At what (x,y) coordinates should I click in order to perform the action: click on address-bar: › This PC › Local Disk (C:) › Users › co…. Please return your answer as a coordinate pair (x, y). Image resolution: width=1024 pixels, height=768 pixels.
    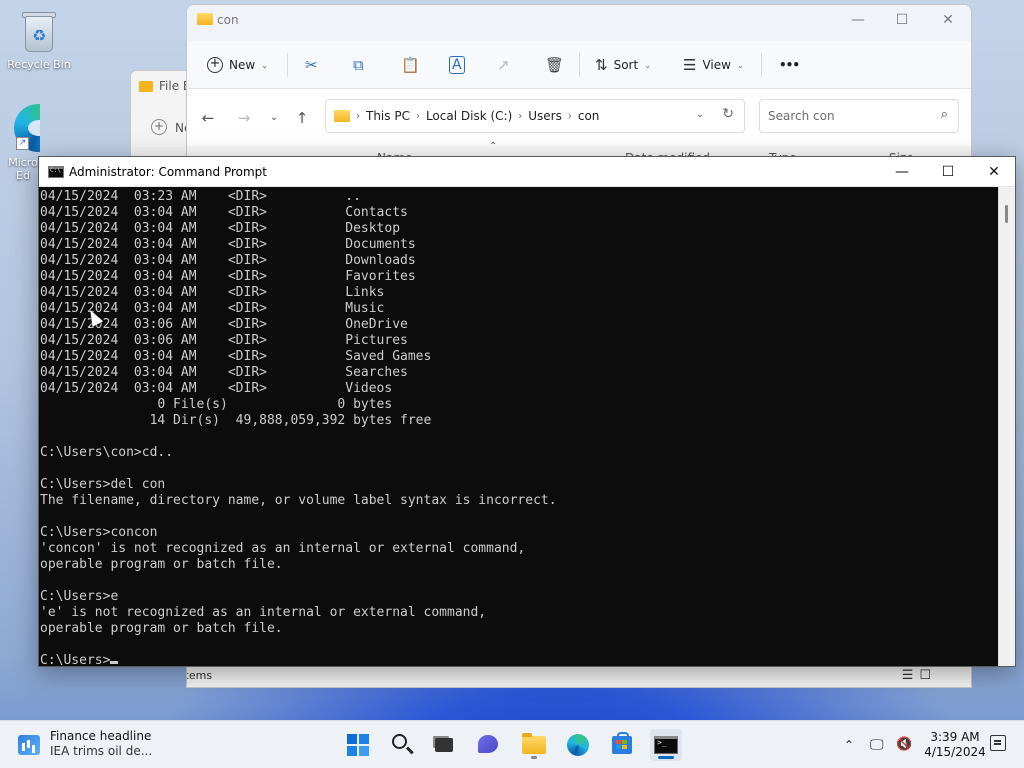
    Looking at the image, I should click on (535, 116).